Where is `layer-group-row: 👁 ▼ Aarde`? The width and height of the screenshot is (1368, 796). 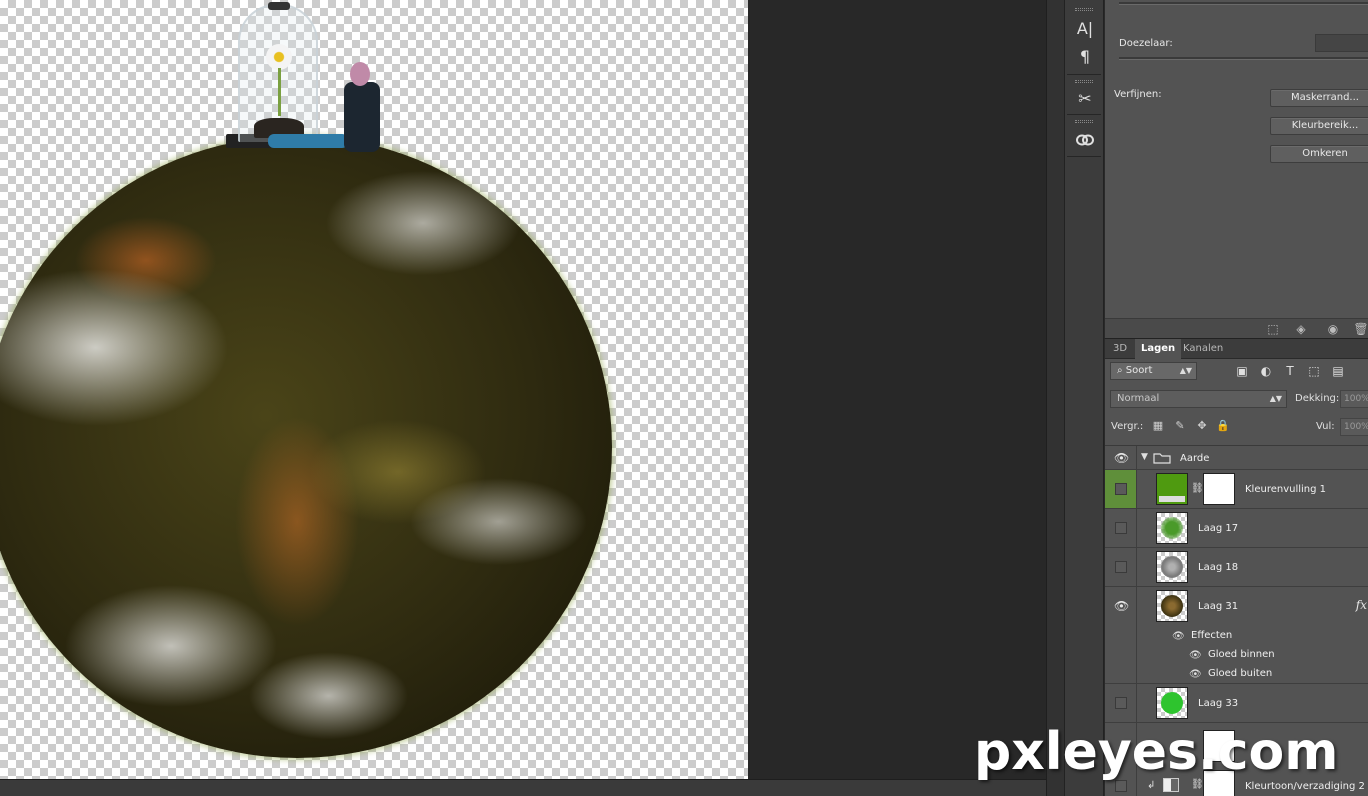
layer-group-row: 👁 ▼ Aarde is located at coordinates (1236, 458).